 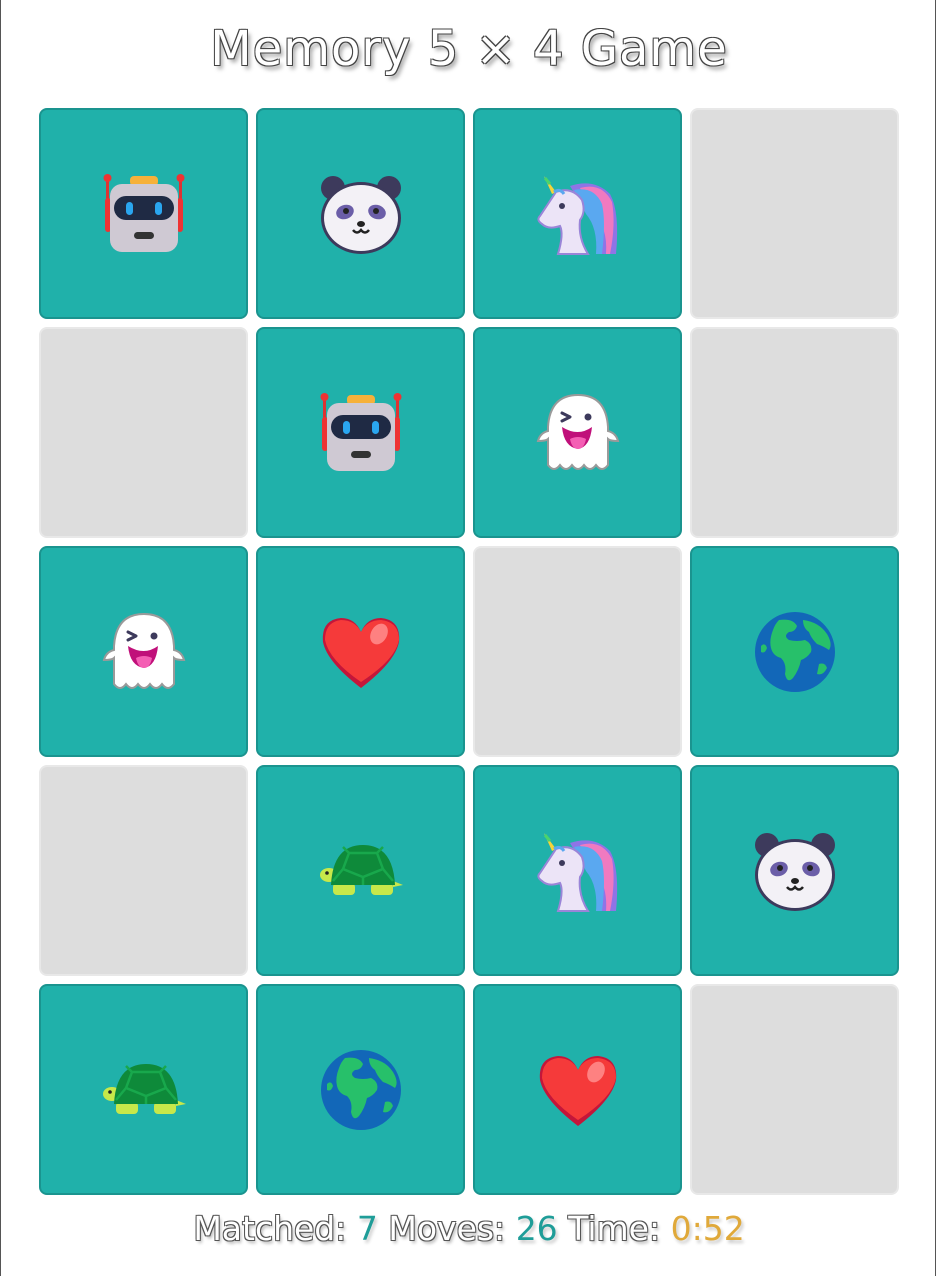 I want to click on game-title: Memory 5 × 4 Game, so click(x=469, y=49).